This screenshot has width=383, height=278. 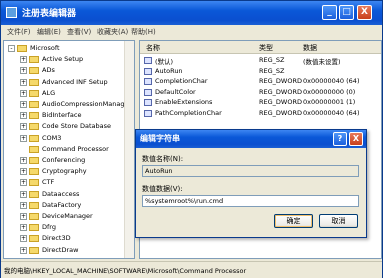 What do you see at coordinates (184, 102) in the screenshot?
I see `value-name: EnableExtensions` at bounding box center [184, 102].